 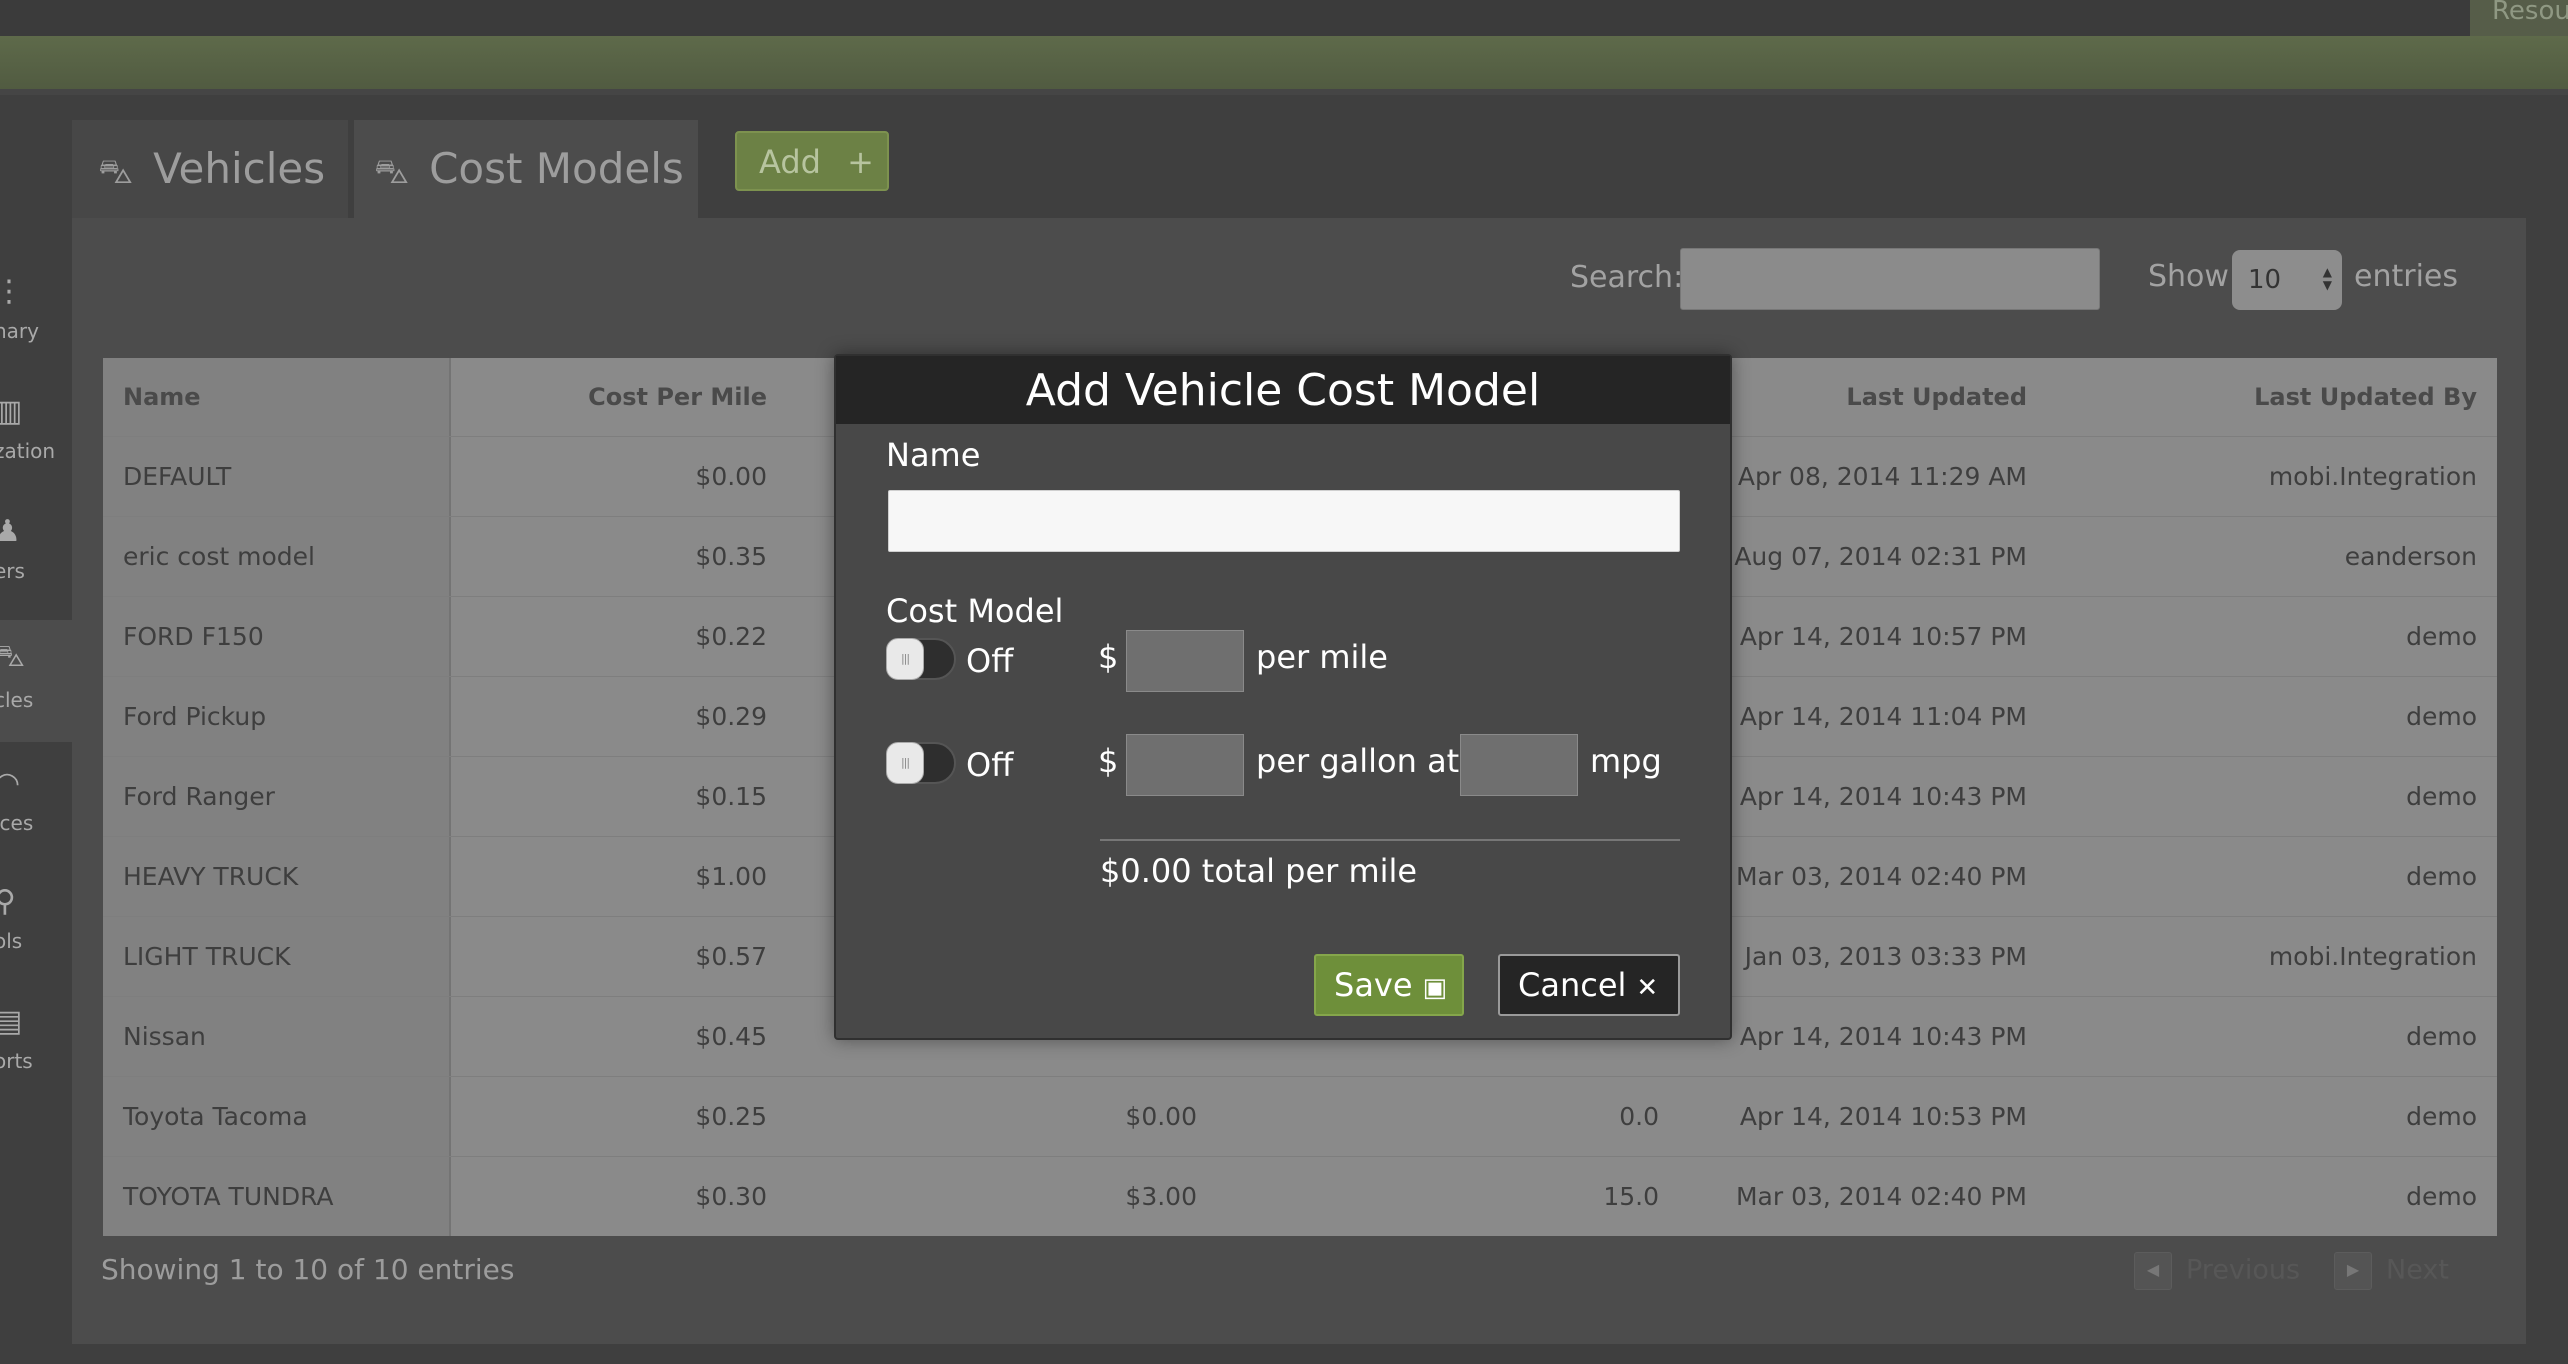 I want to click on cell-last-updated: Jan 03, 2013 03:33 PM, so click(x=1885, y=956).